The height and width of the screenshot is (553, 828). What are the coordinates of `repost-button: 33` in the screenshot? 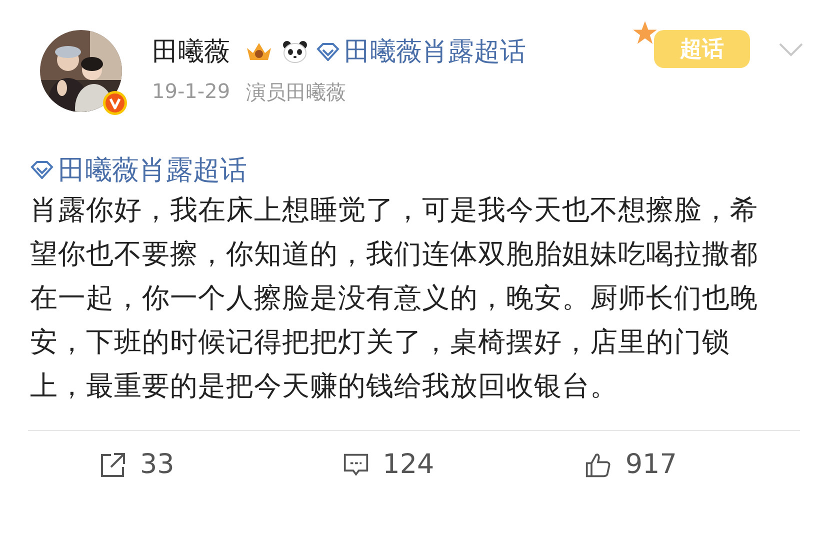 It's located at (221, 464).